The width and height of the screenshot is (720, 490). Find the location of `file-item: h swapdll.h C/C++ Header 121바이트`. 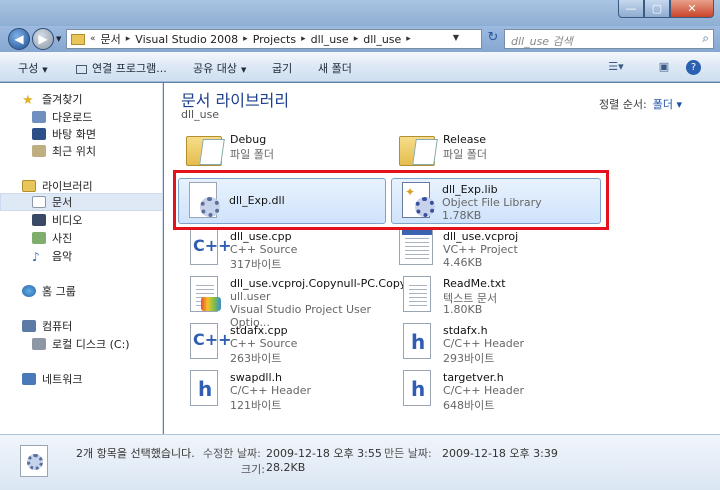

file-item: h swapdll.h C/C++ Header 121바이트 is located at coordinates (285, 390).